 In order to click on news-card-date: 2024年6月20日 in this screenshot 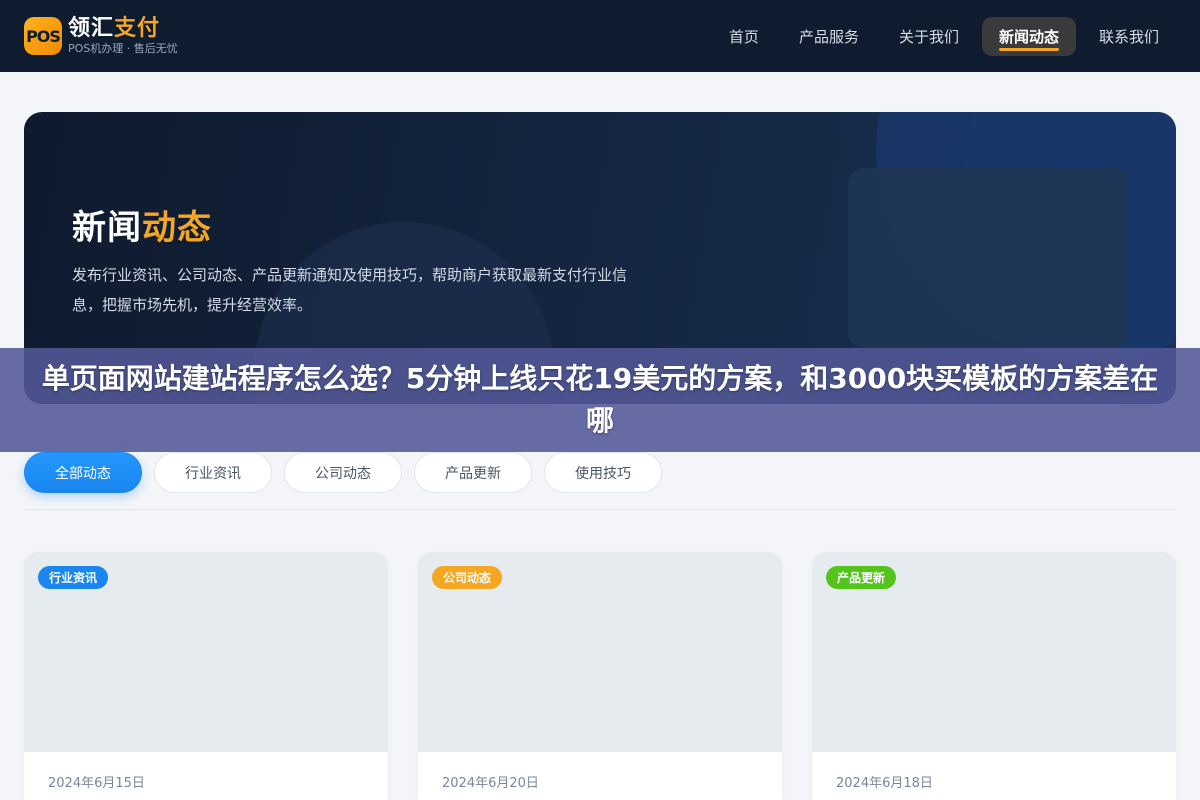, I will do `click(490, 783)`.